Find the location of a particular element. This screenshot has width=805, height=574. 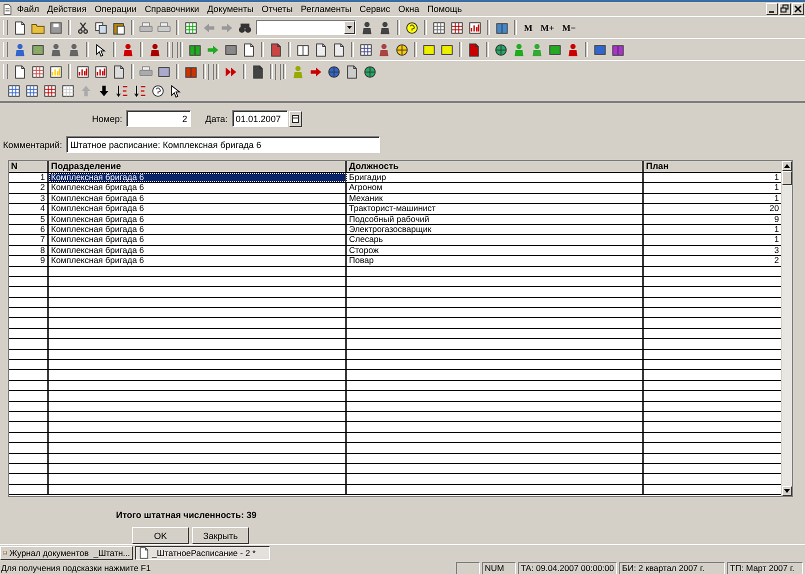

menu-item: Сервис is located at coordinates (374, 9).